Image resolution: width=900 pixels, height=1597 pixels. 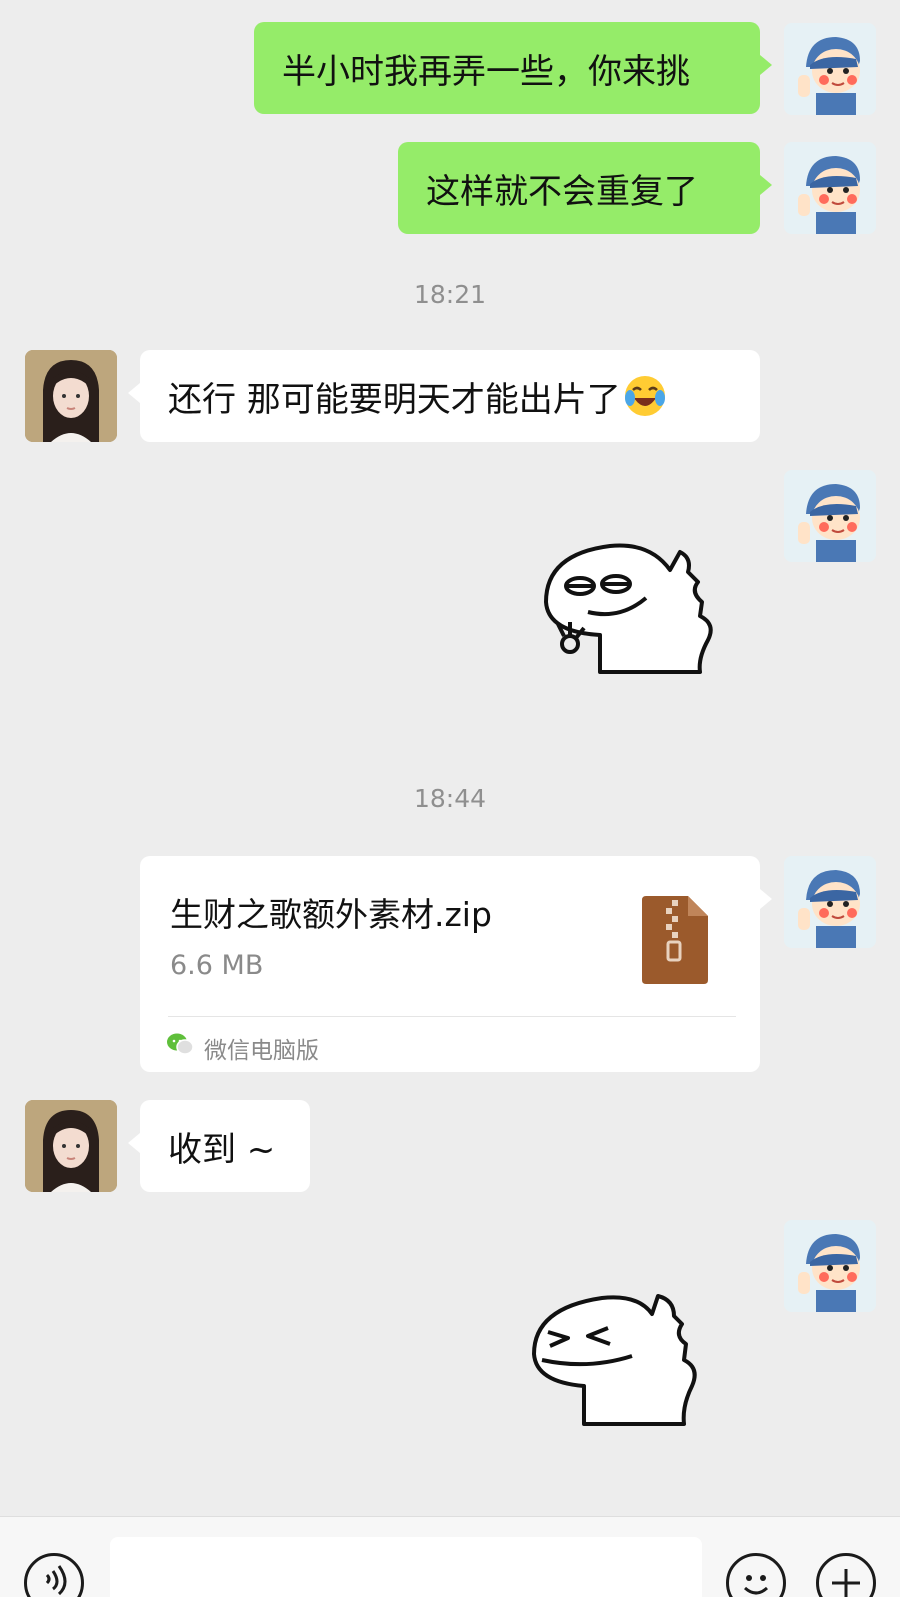 What do you see at coordinates (450, 964) in the screenshot?
I see `file-message-card: 生财之歌额外素材.zip 6.6 MB 微信电脑版` at bounding box center [450, 964].